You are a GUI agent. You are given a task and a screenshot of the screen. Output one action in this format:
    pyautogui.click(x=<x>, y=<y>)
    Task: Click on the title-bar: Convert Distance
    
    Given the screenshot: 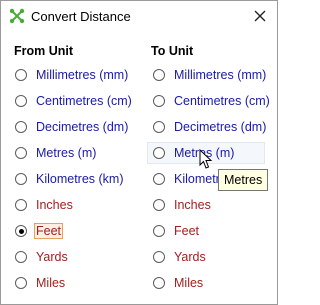 What is the action you would take?
    pyautogui.click(x=139, y=16)
    